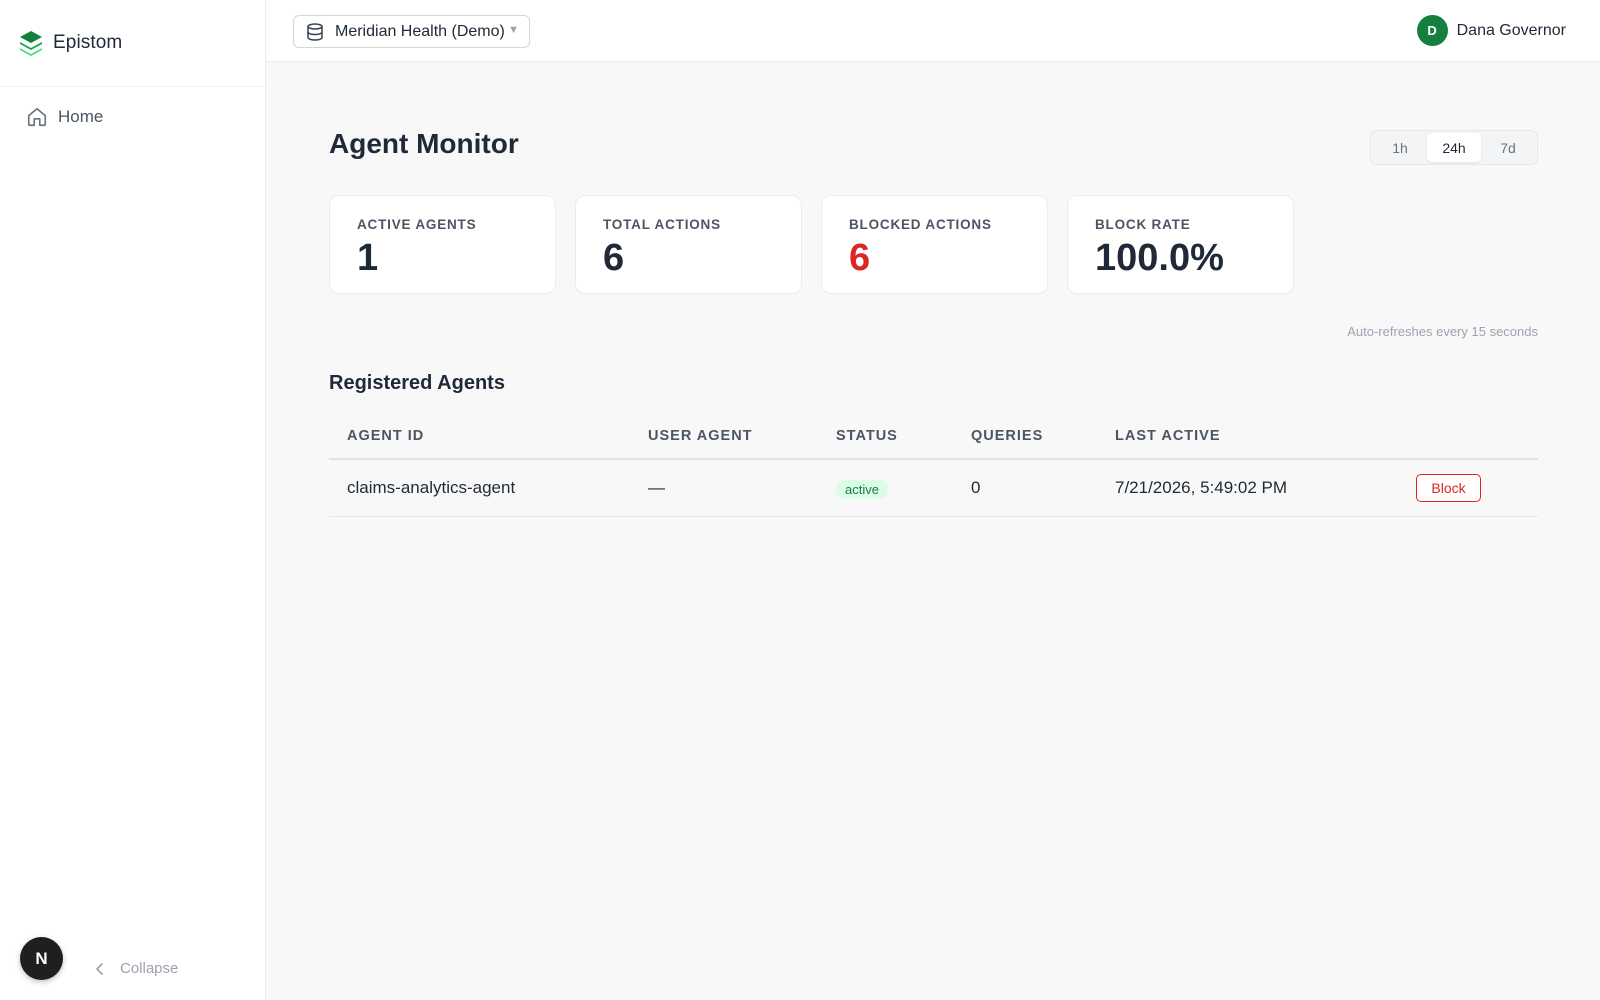 The image size is (1600, 1000). What do you see at coordinates (99, 968) in the screenshot?
I see `chevron-left-icon` at bounding box center [99, 968].